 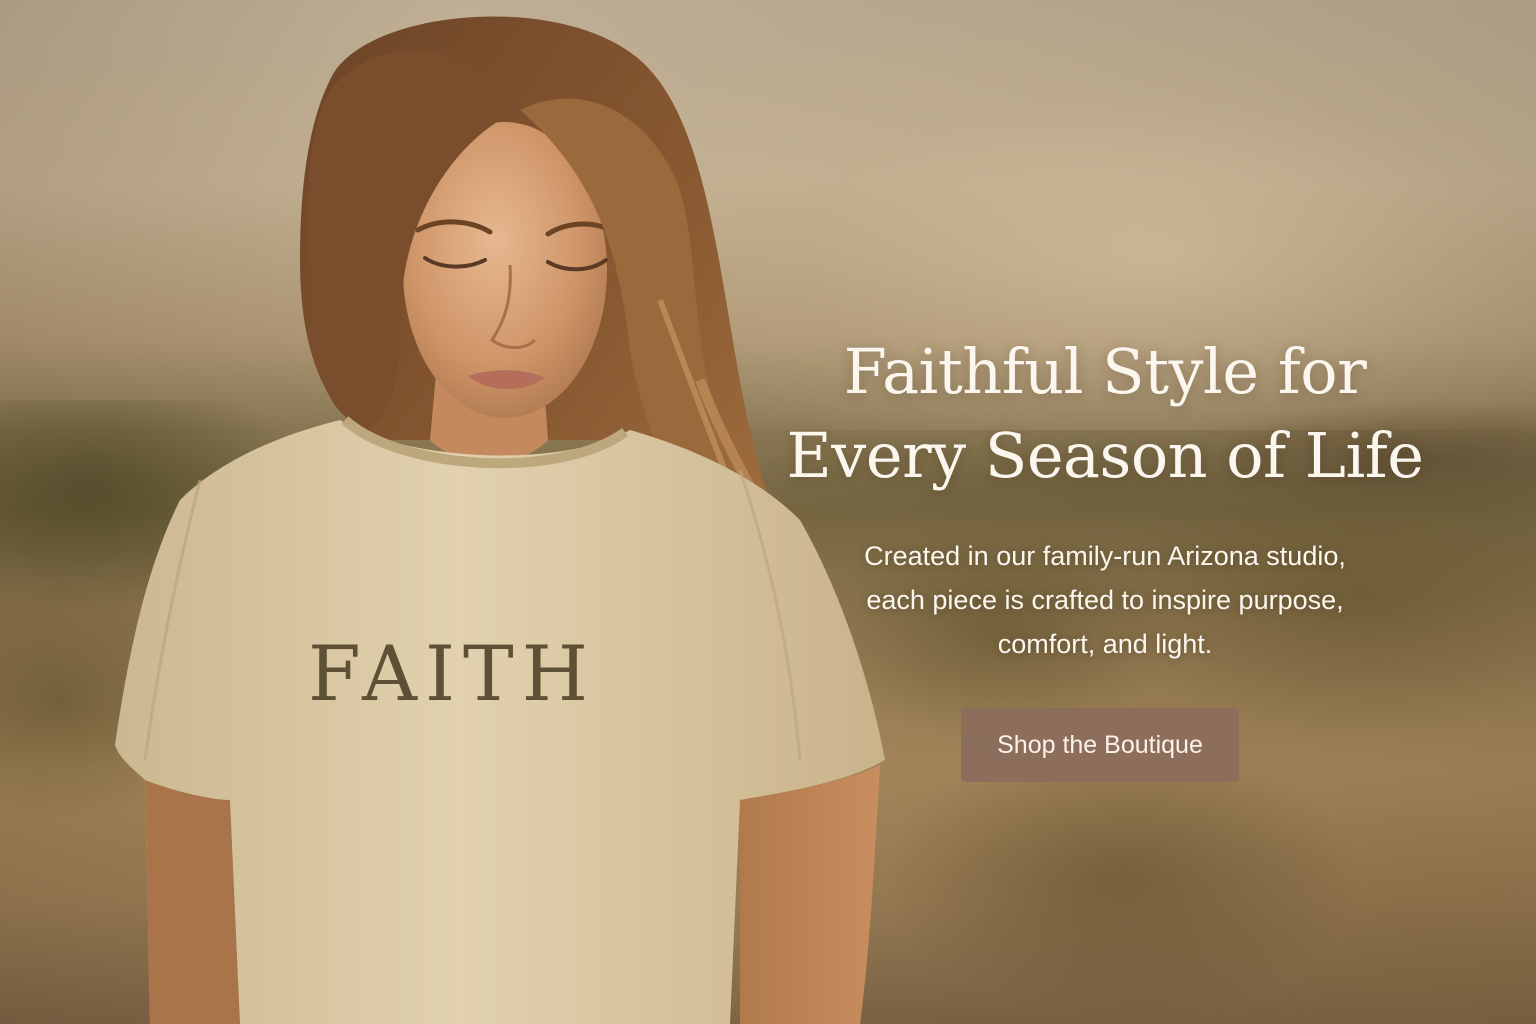 I want to click on headline-line-2: Every Season of Life, so click(x=1105, y=455).